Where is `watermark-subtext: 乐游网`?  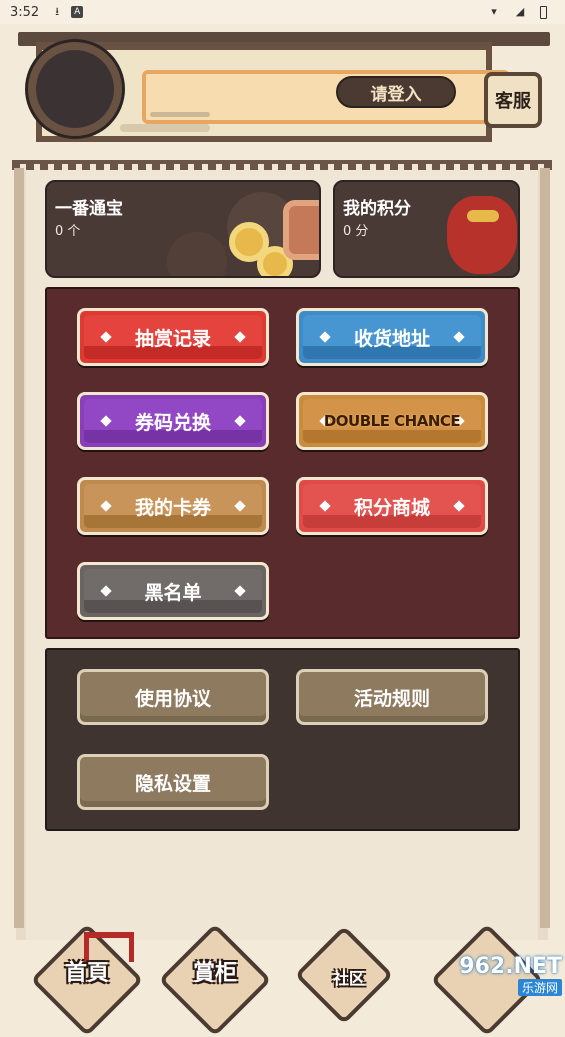 watermark-subtext: 乐游网 is located at coordinates (539, 987).